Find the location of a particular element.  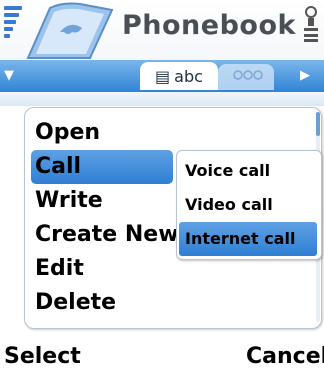

tab-groups is located at coordinates (246, 77).